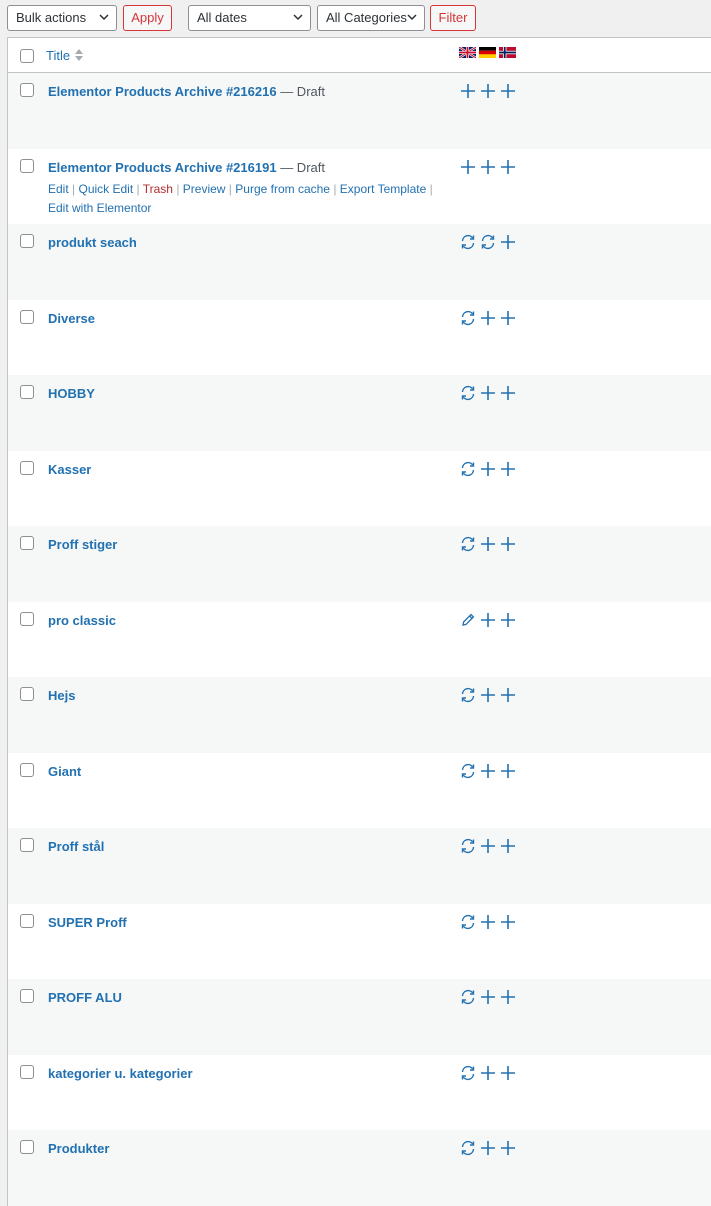 The width and height of the screenshot is (711, 1206). Describe the element at coordinates (64, 771) in the screenshot. I see `post-title-link: Giant` at that location.